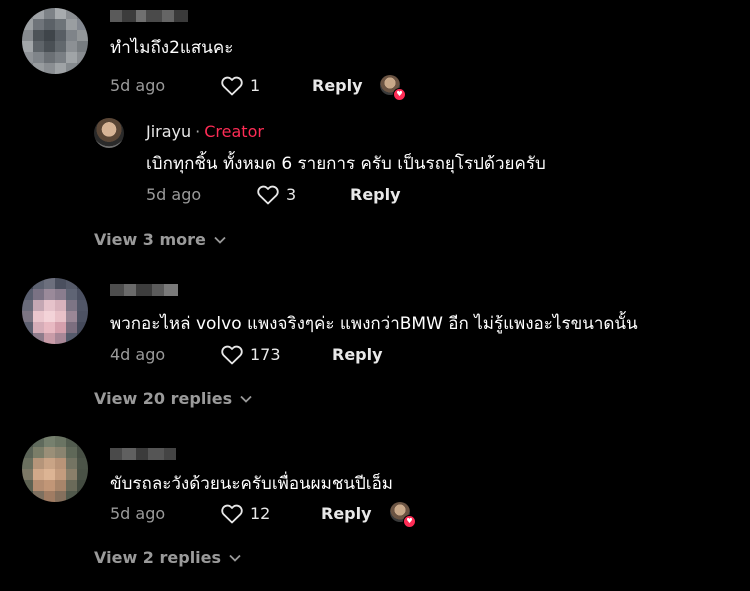 The width and height of the screenshot is (750, 591). I want to click on comment-text: ขับรถละวังด้วยนะครับเพื่อนผมชนปีเอ็ม, so click(252, 484).